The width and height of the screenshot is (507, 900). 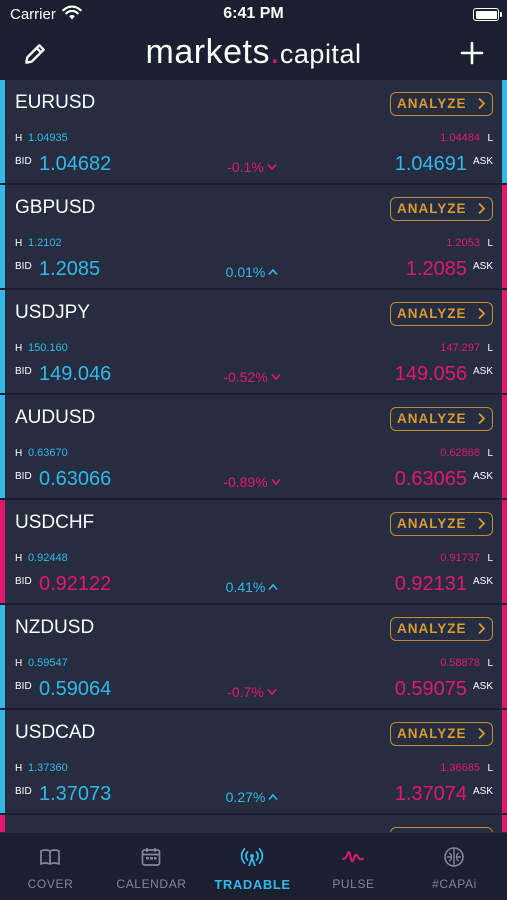 I want to click on change-percent: -0.52%, so click(x=245, y=377).